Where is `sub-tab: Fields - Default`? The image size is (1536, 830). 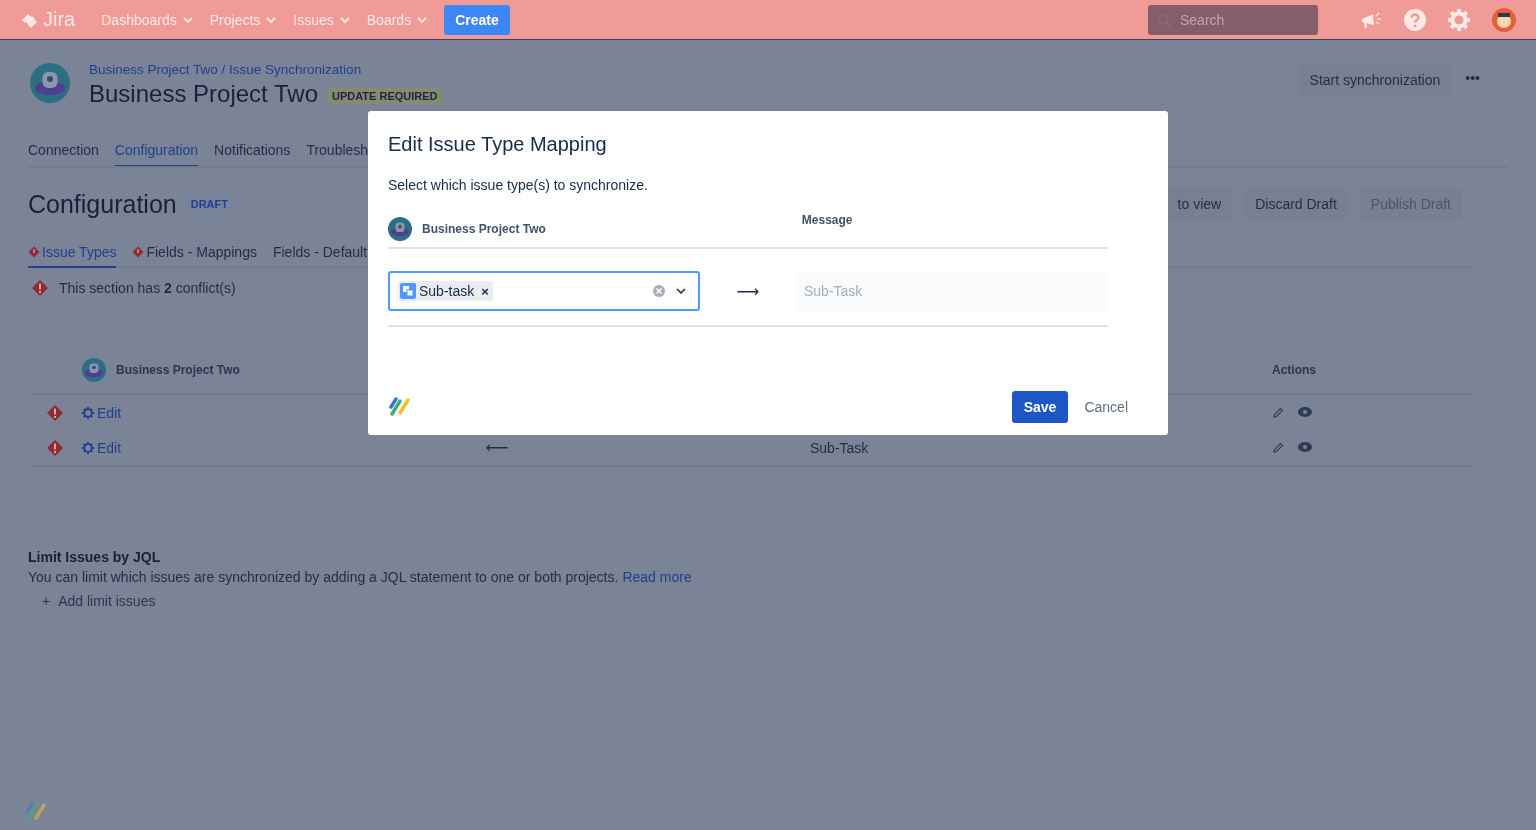
sub-tab: Fields - Default is located at coordinates (320, 253).